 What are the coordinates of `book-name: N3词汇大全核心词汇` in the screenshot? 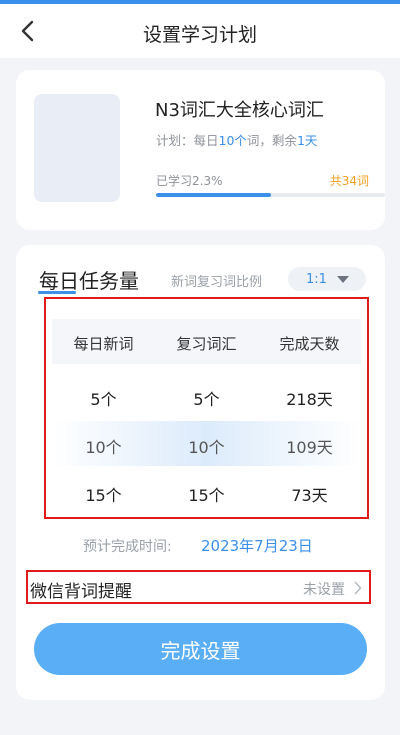 It's located at (239, 110).